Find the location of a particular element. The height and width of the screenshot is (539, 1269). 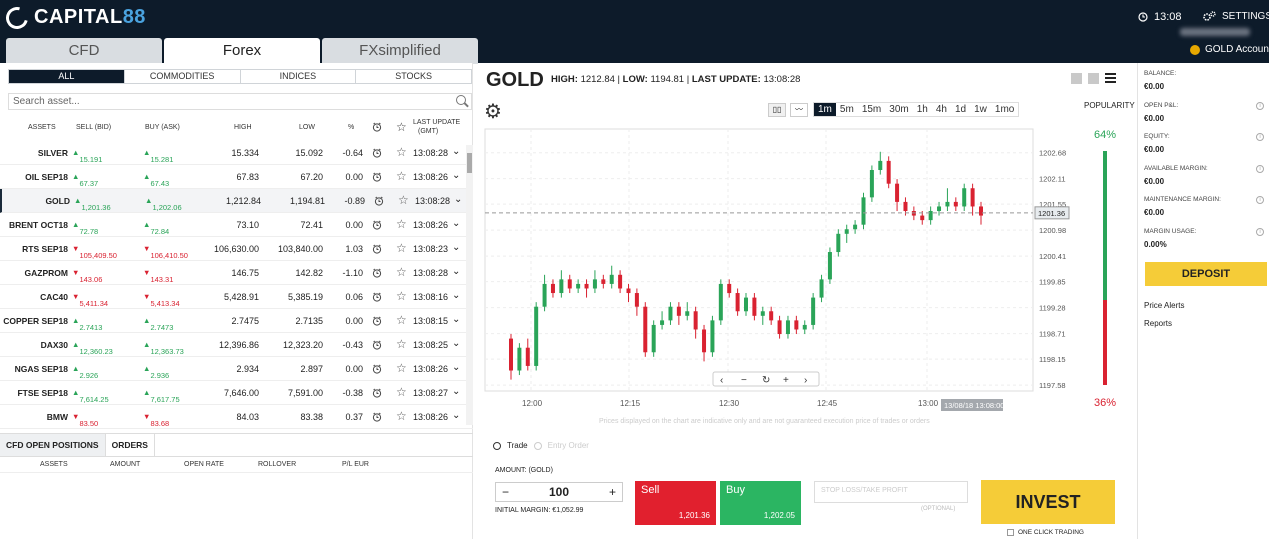

zoom-out-icon: − is located at coordinates (744, 380).